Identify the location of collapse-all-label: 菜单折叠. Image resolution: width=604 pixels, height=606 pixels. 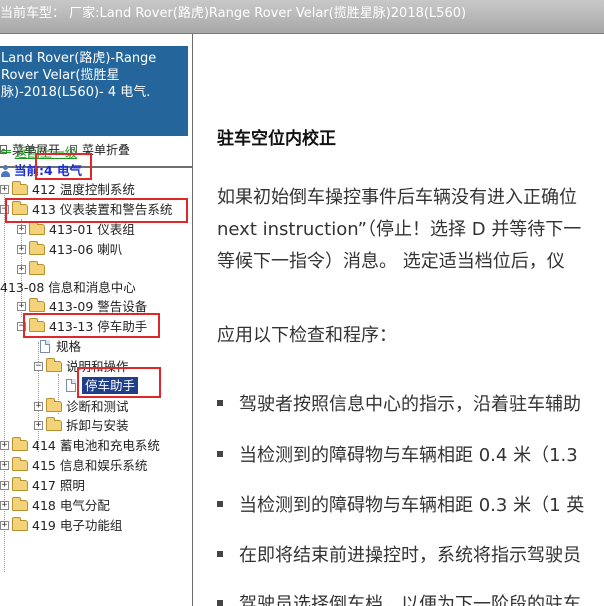
(106, 149).